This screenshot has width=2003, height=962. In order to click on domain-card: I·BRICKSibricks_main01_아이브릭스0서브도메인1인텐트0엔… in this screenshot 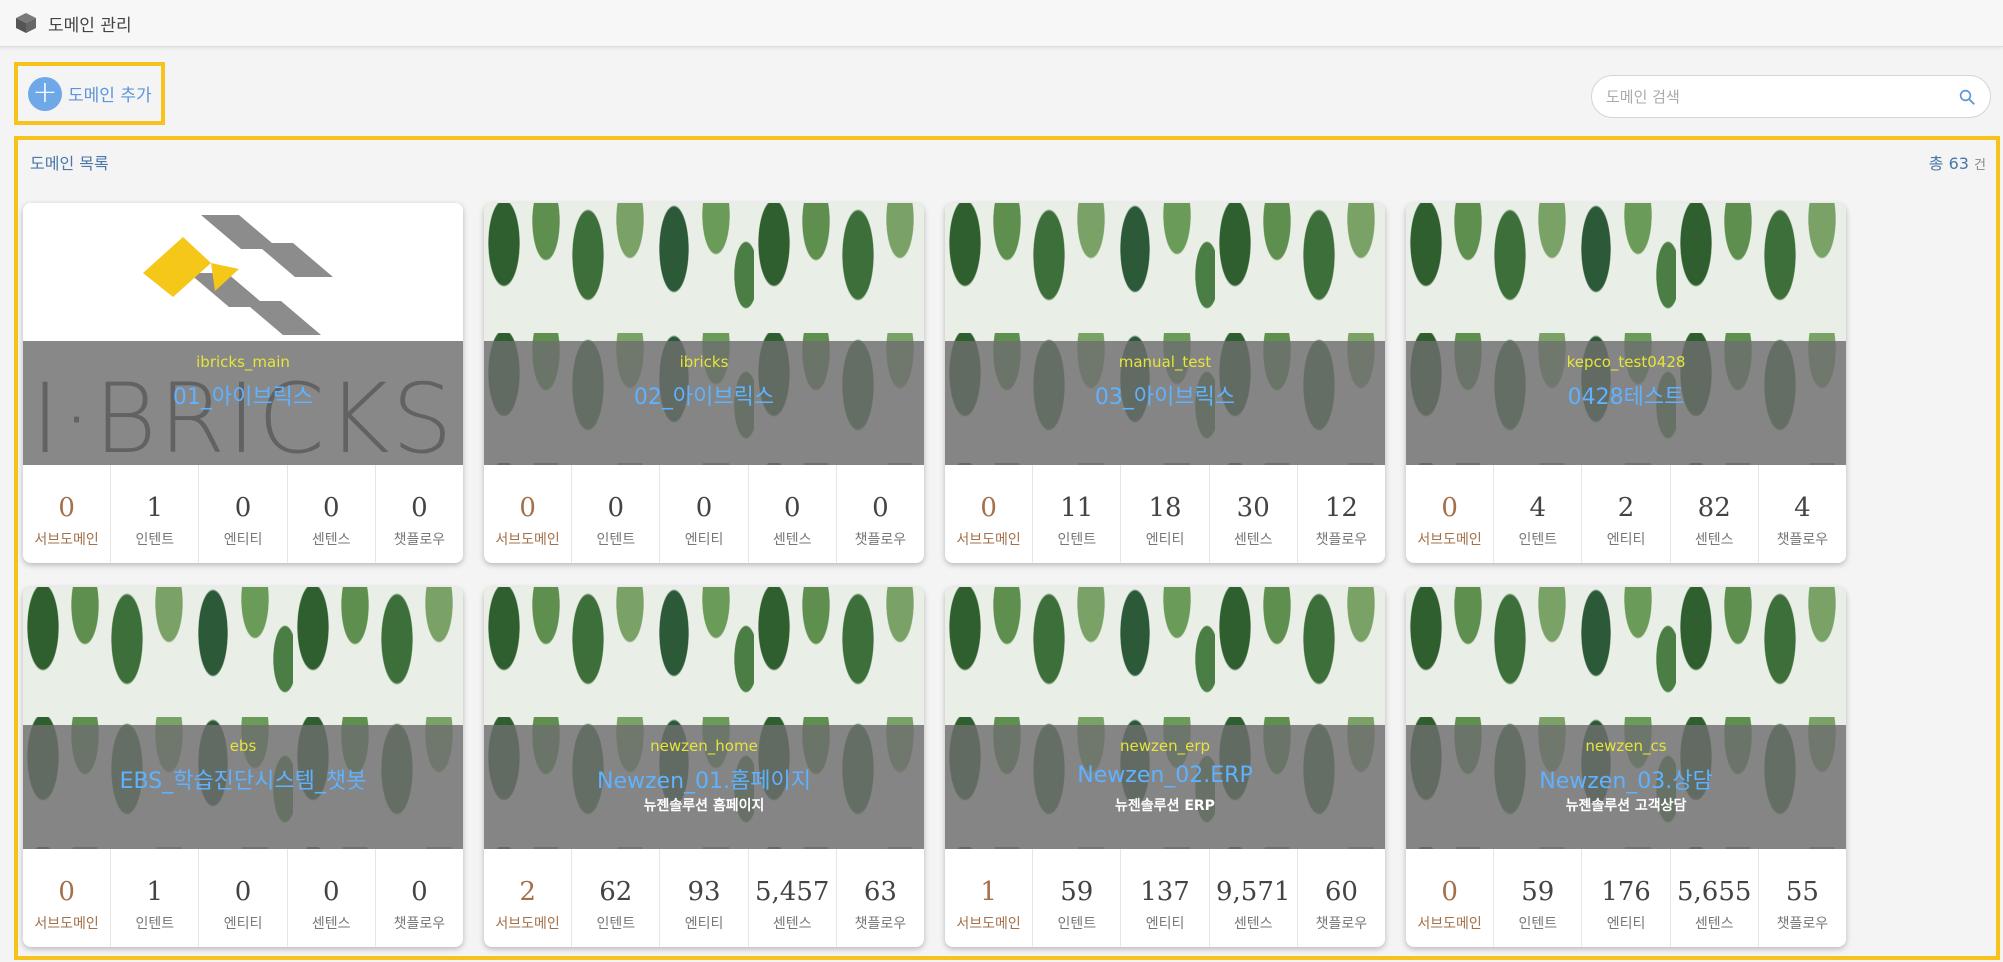, I will do `click(243, 383)`.